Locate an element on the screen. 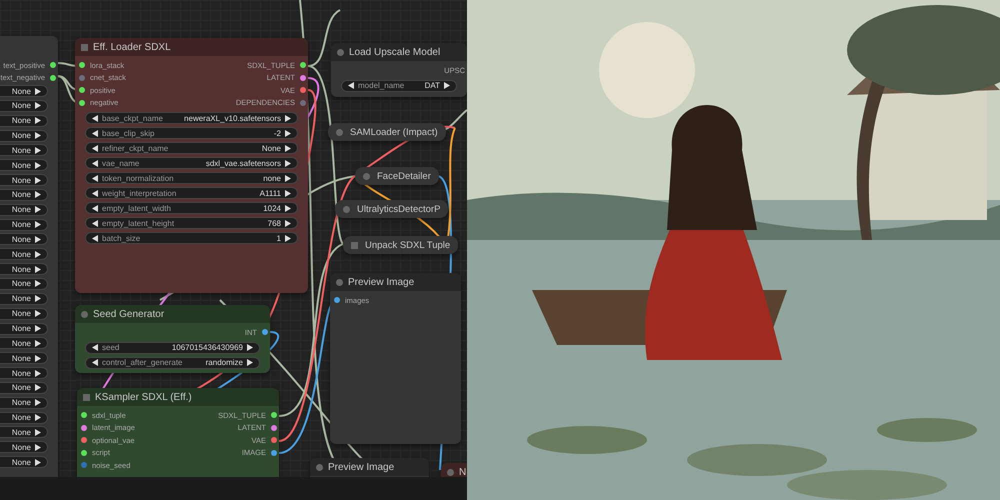 The image size is (1000, 500). node-header: Load Upscale Model is located at coordinates (399, 52).